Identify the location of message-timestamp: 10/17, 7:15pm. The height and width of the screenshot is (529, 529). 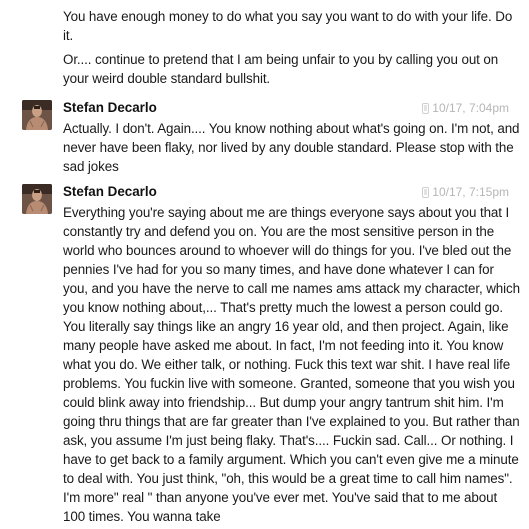
(465, 192).